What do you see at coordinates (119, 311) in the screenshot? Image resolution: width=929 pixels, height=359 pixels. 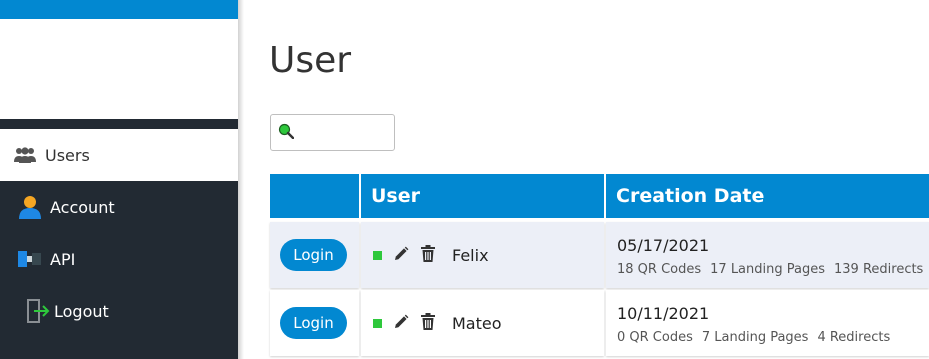 I see `sidebar-item-logout: Logout` at bounding box center [119, 311].